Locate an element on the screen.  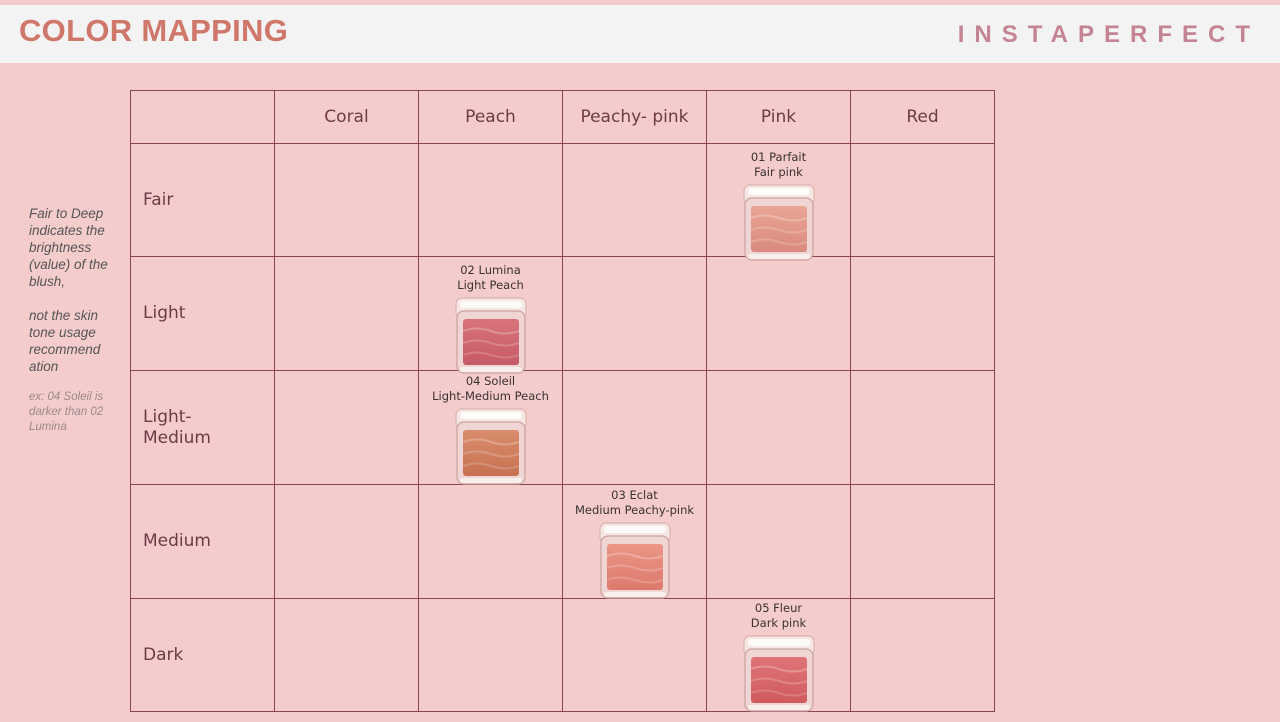
row-header-dark: Dark is located at coordinates (202, 655).